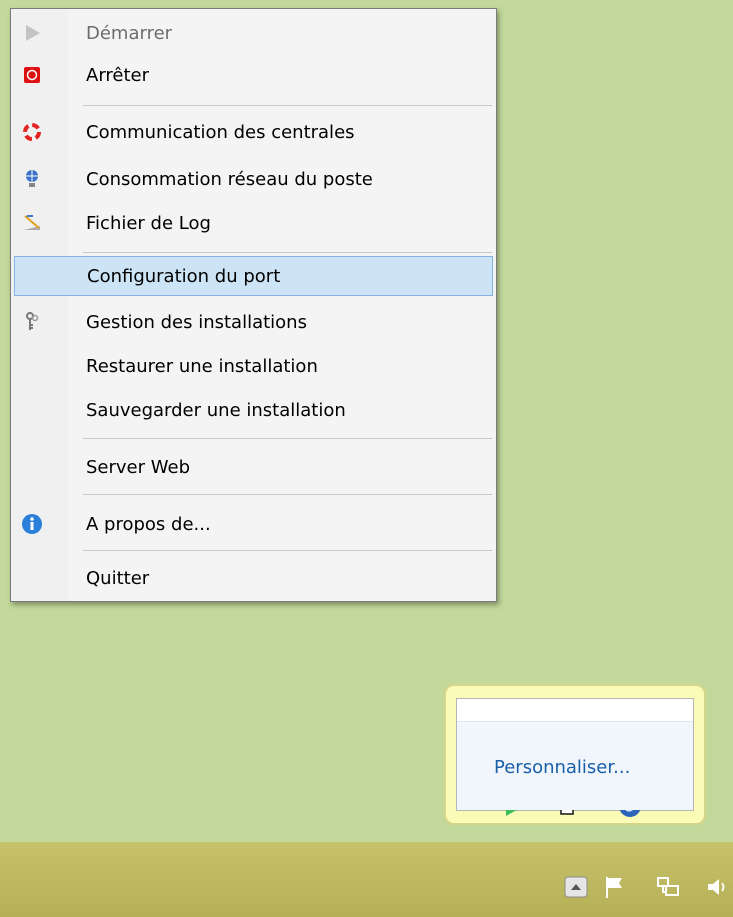 Image resolution: width=733 pixels, height=917 pixels. I want to click on menu-item-configuration-port: Configuration du port, so click(253, 276).